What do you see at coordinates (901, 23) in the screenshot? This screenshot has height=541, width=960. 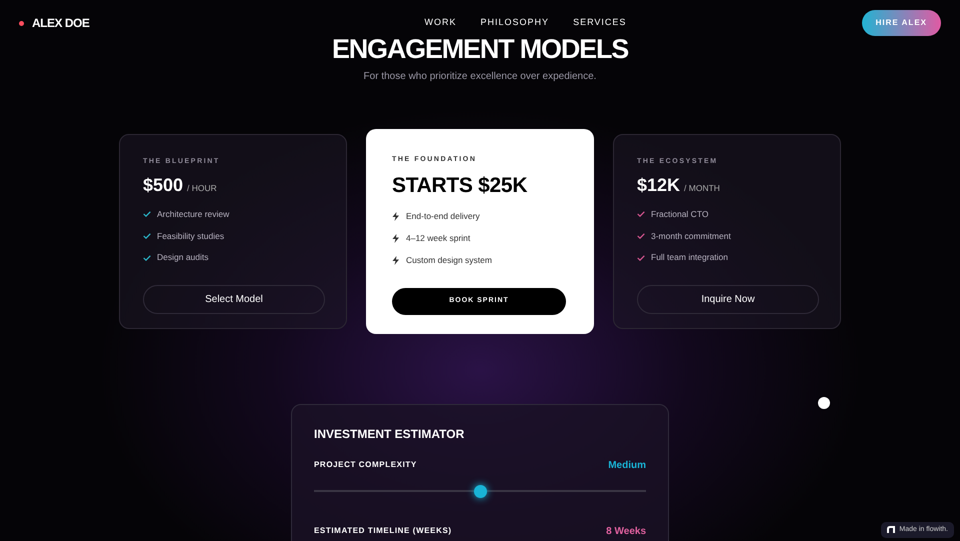 I see `hire-button: HIRE ALEX` at bounding box center [901, 23].